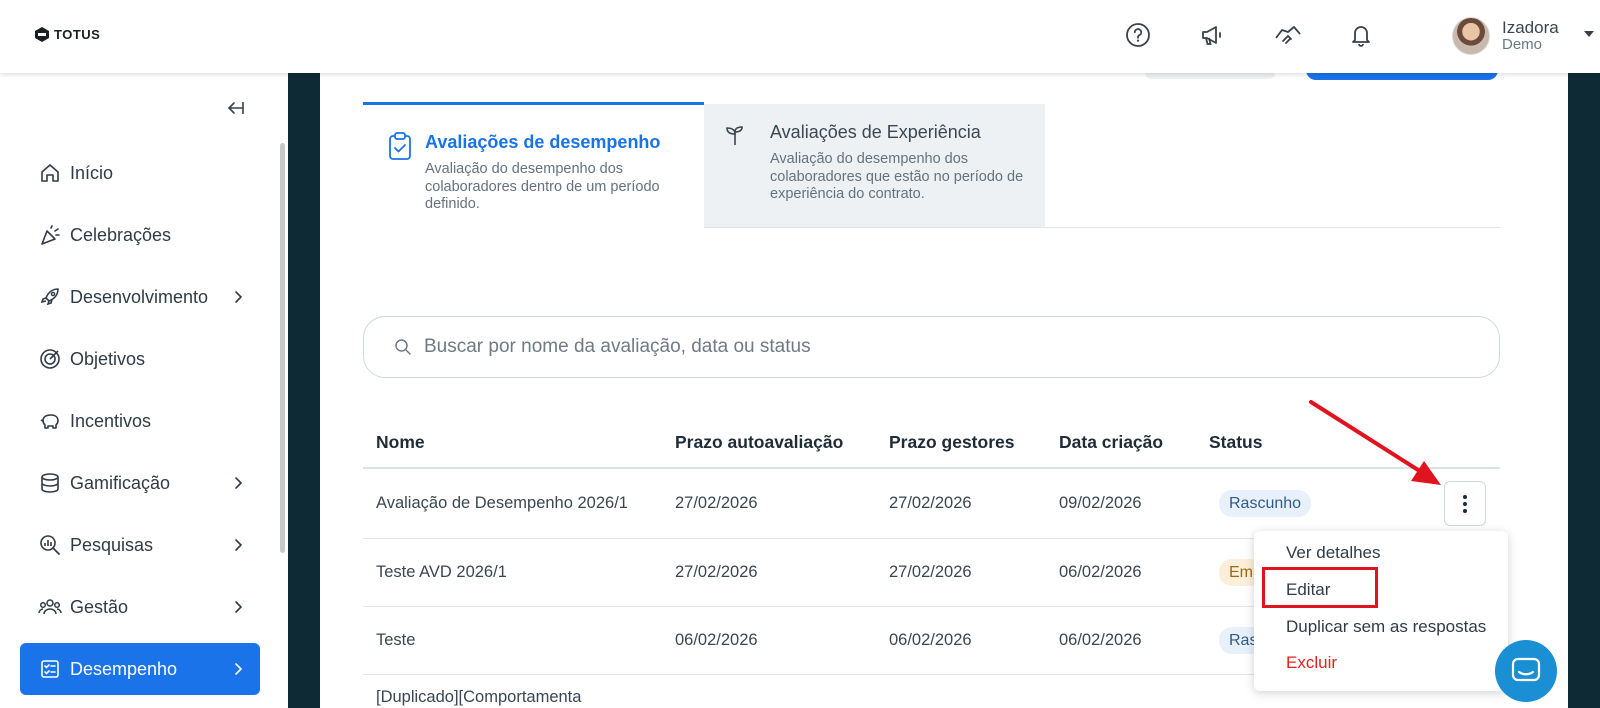 The image size is (1600, 708). I want to click on secondary-button-edge, so click(1210, 76).